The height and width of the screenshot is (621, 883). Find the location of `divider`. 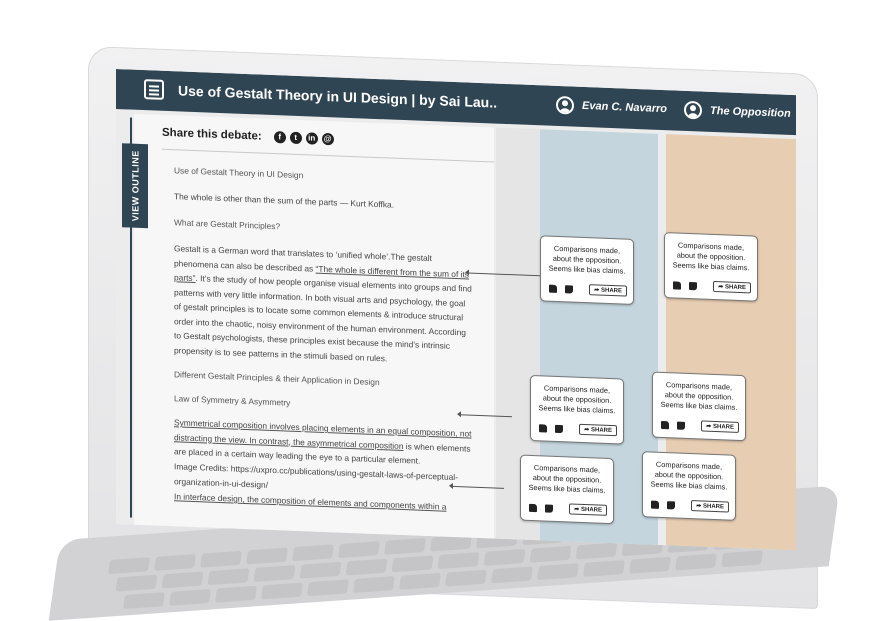

divider is located at coordinates (328, 155).